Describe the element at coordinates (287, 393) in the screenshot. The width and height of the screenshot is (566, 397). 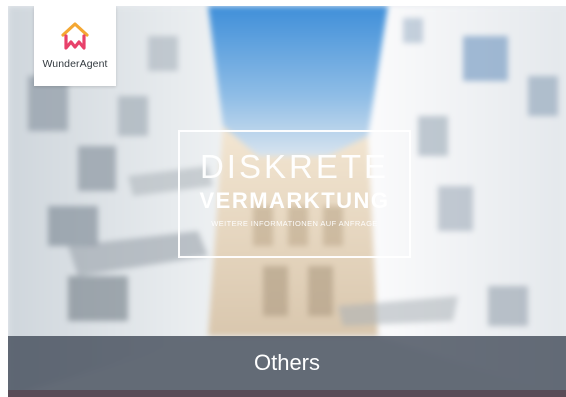
I see `bottom-divider` at that location.